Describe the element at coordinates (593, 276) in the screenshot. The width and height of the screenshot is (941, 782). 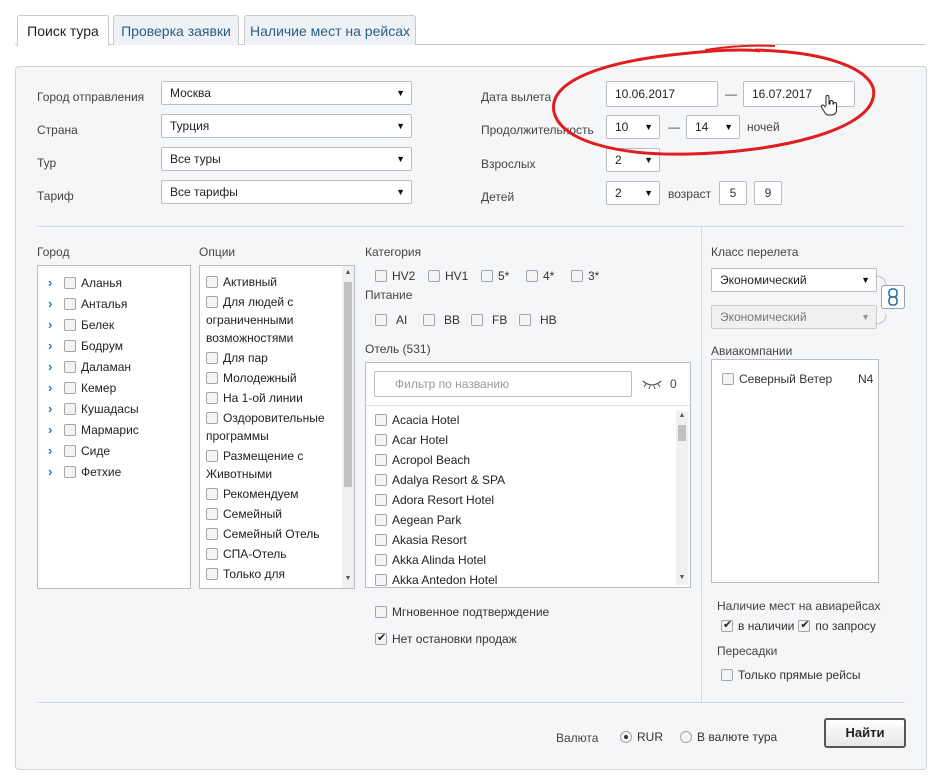
I see `category-option: 3*` at that location.